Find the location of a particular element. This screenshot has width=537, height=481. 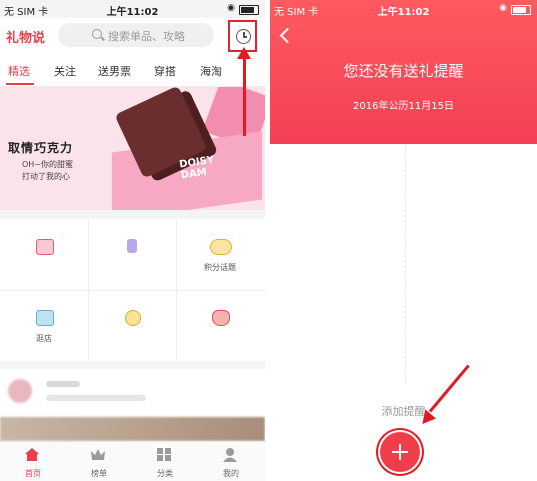

grid-item-badge is located at coordinates (132, 325).